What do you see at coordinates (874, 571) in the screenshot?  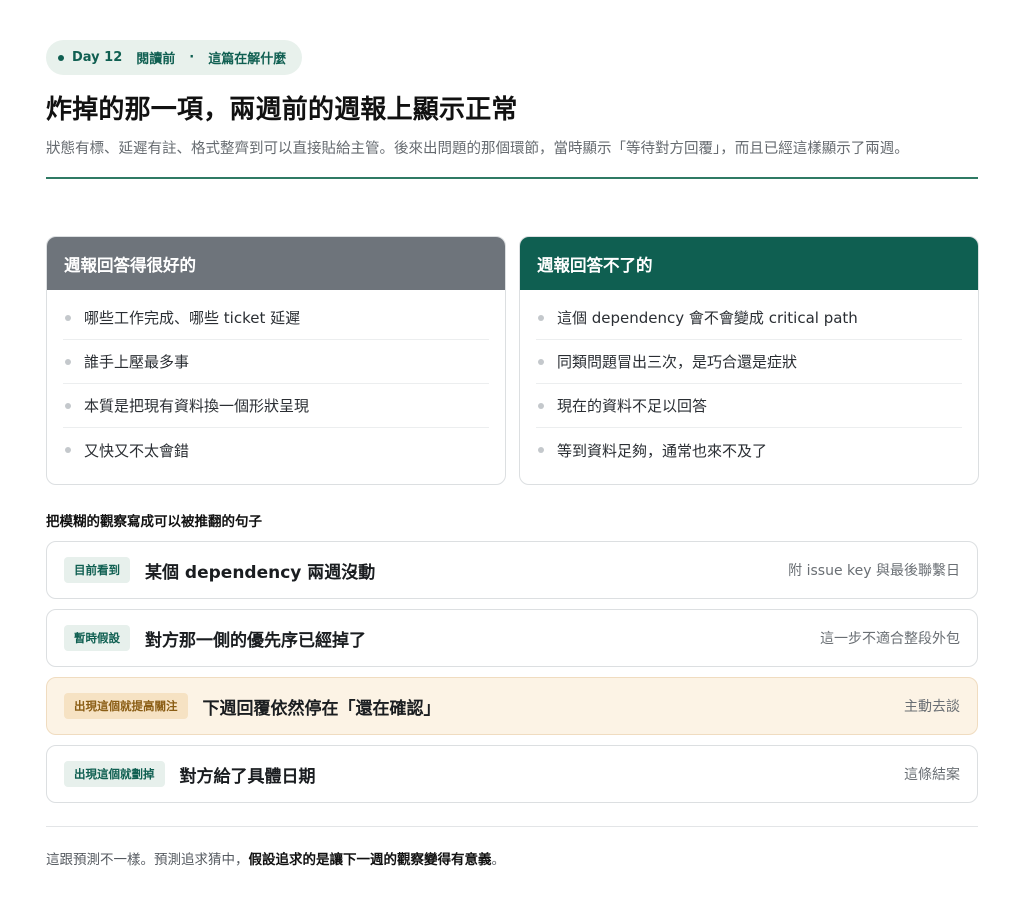 I see `row-note: 附 issue key 與最後聯繫日` at bounding box center [874, 571].